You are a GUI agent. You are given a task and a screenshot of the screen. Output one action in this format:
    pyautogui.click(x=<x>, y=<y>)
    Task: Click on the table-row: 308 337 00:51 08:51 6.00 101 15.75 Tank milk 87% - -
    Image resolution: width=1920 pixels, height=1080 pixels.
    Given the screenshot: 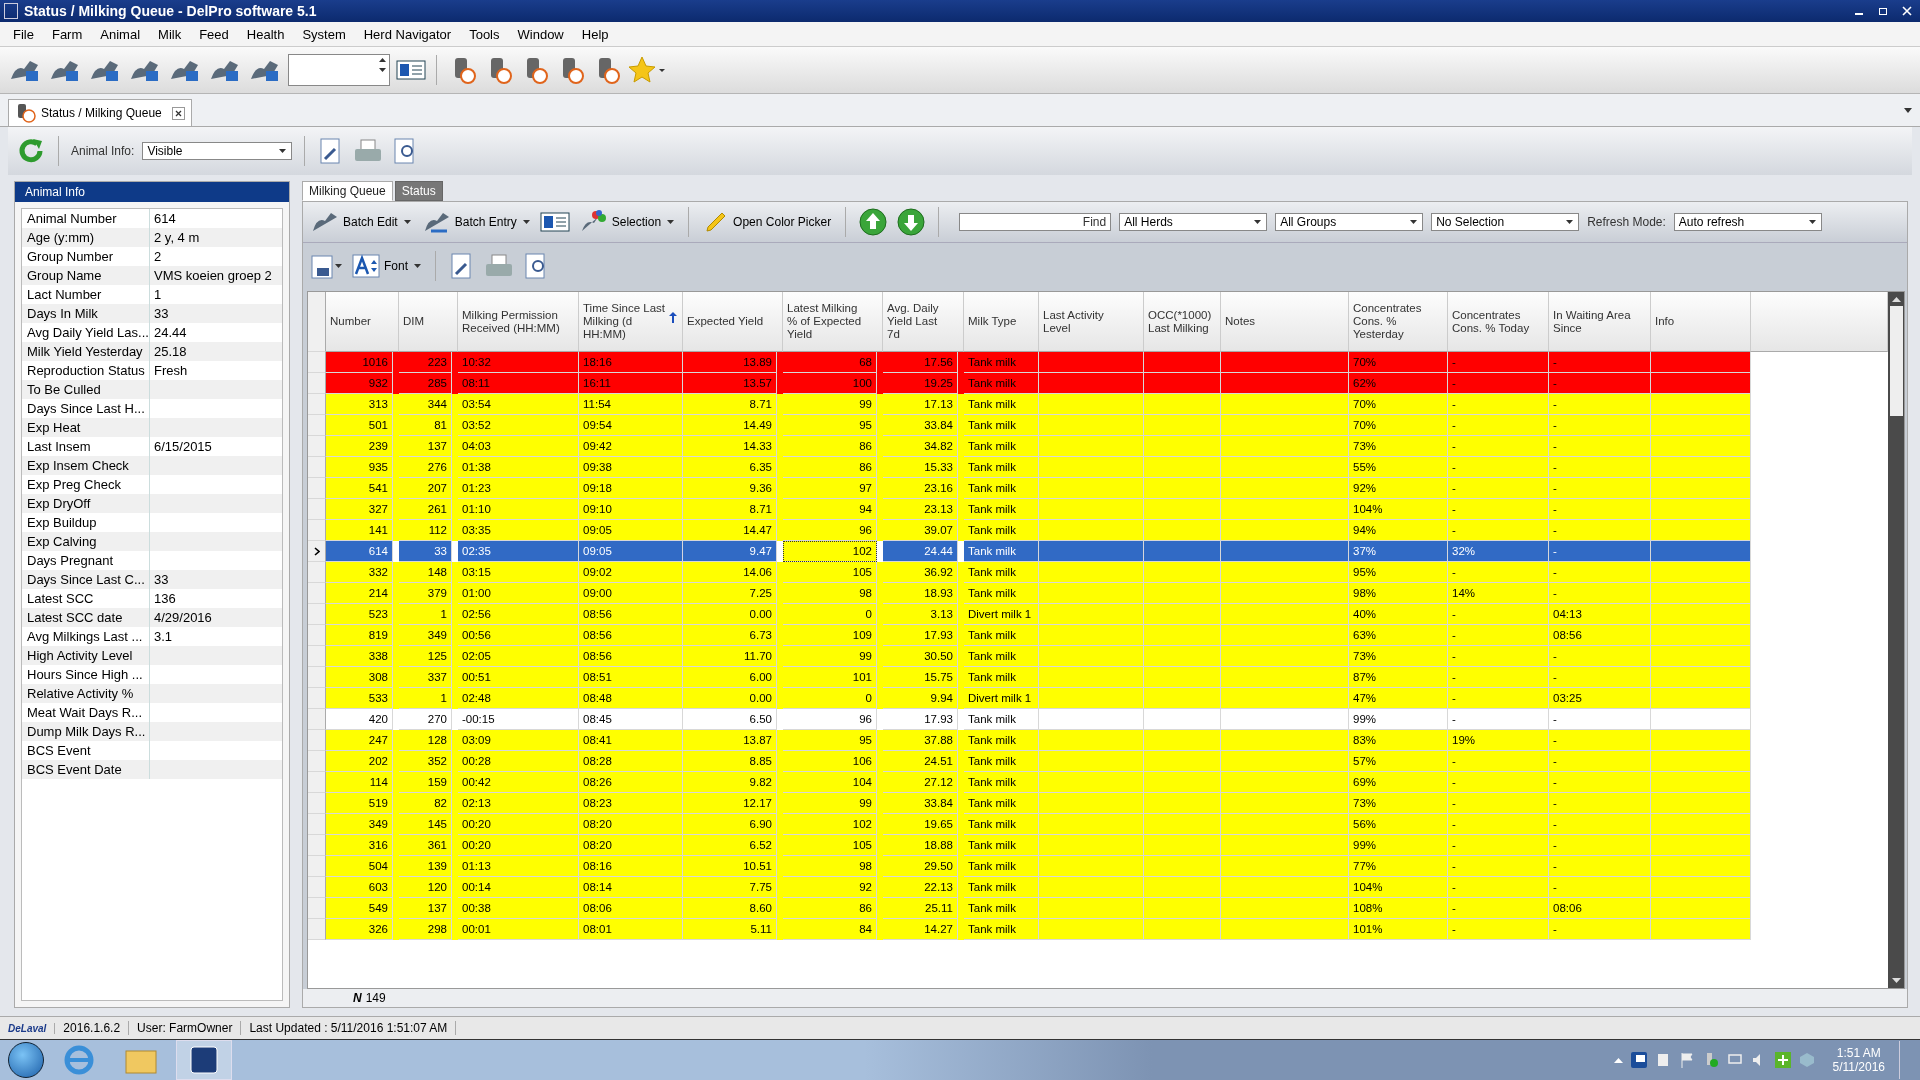 What is the action you would take?
    pyautogui.click(x=1029, y=677)
    